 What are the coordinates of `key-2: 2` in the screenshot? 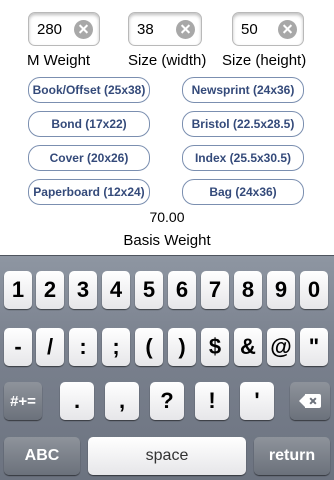 It's located at (50, 290).